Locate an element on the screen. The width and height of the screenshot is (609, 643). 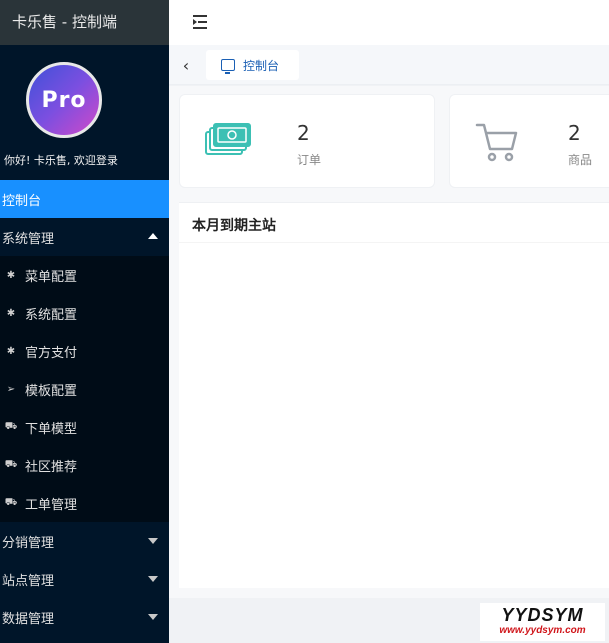
stat-card-orders: 2 订单 is located at coordinates (307, 141).